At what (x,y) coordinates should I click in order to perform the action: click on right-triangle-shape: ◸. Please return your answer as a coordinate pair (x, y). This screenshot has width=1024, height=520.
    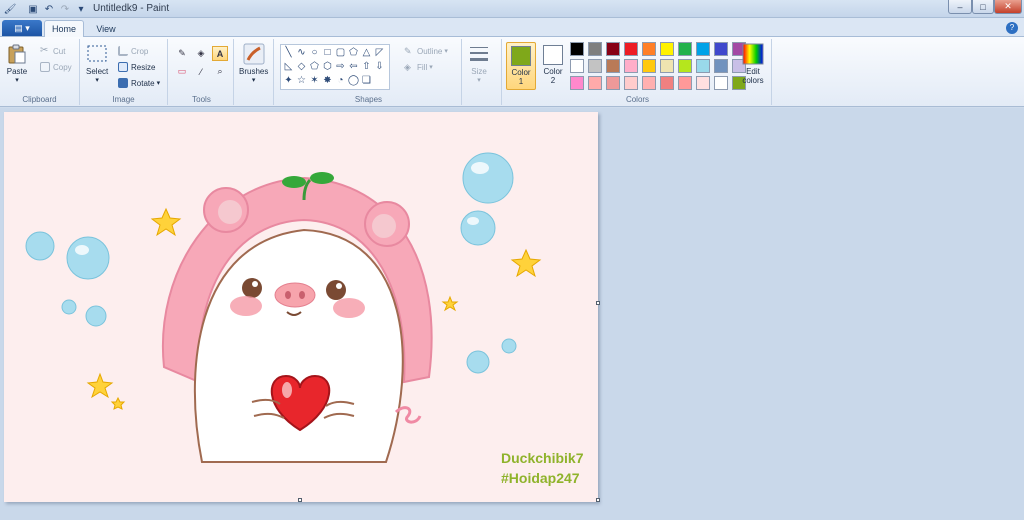
    Looking at the image, I should click on (379, 53).